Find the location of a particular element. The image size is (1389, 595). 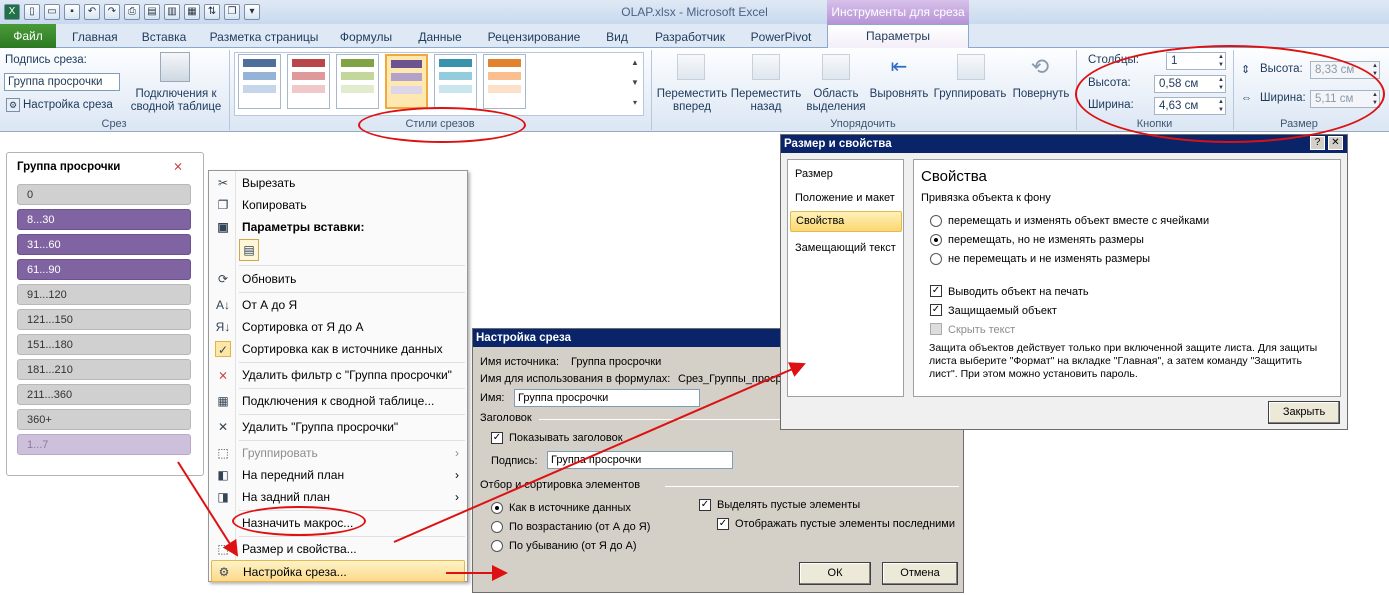

submenu-arrow-icon: › is located at coordinates (457, 475).